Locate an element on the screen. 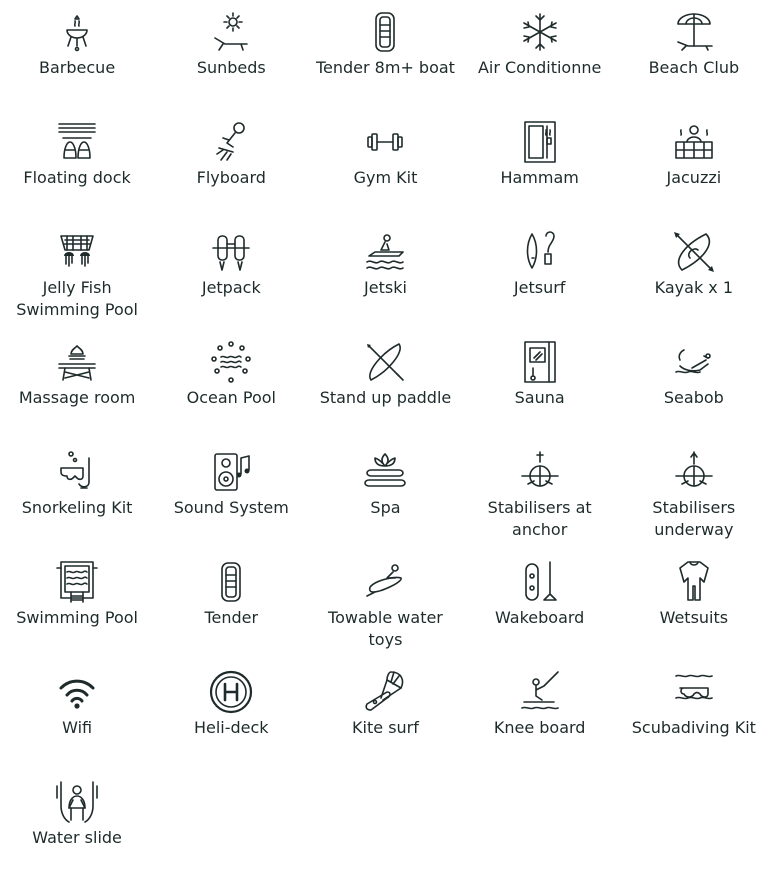 Image resolution: width=771 pixels, height=880 pixels. amenity-jetpack: Jetpack is located at coordinates (231, 275).